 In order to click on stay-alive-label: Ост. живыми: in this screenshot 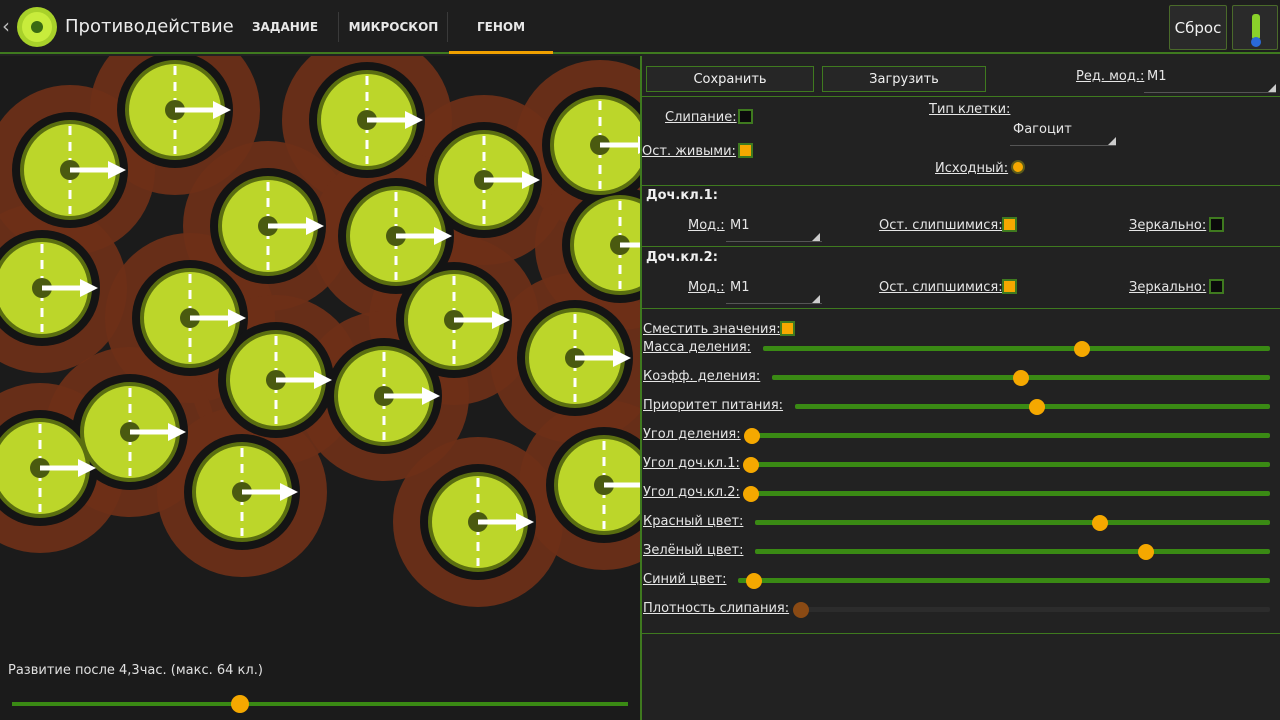, I will do `click(689, 151)`.